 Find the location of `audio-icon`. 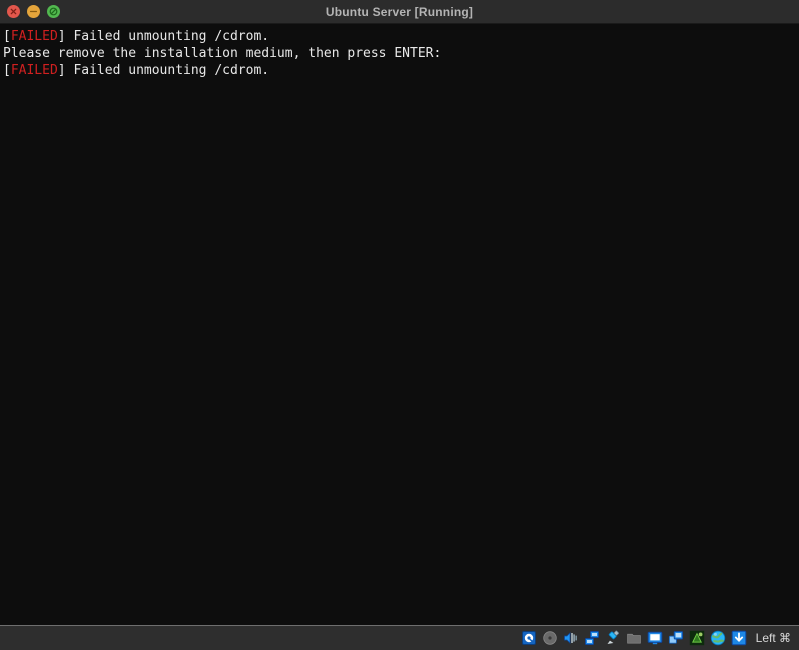

audio-icon is located at coordinates (571, 638).